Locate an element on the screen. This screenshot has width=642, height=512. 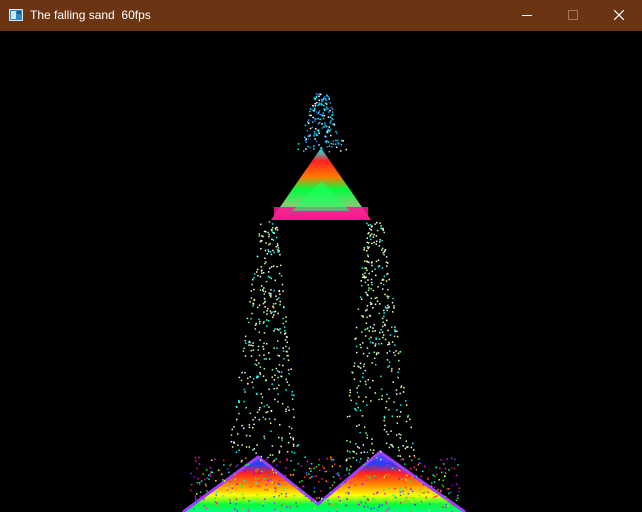
maximize-button is located at coordinates (573, 15).